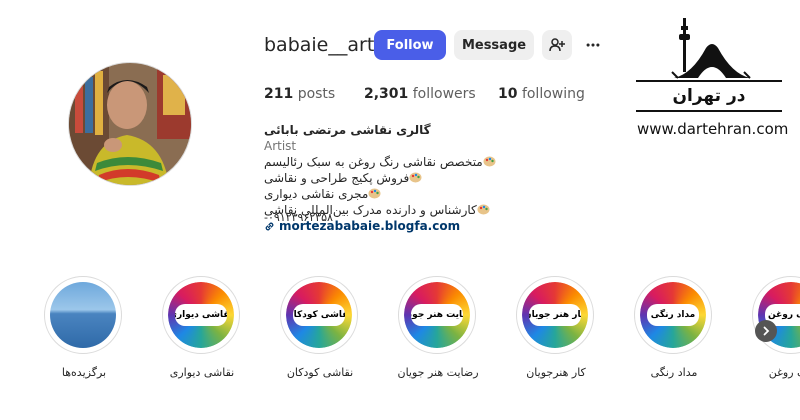 The image size is (800, 420). What do you see at coordinates (784, 372) in the screenshot?
I see `highlight-label: رنگ روغن` at bounding box center [784, 372].